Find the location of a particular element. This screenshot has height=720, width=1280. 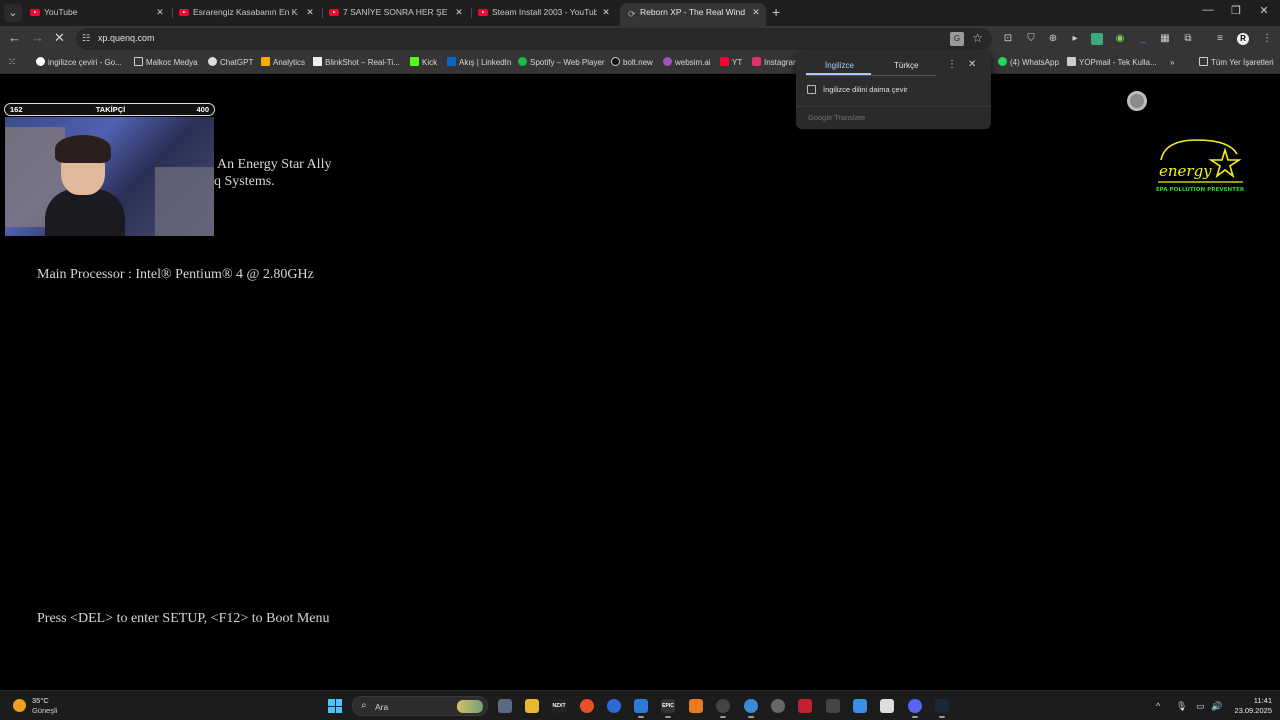

blue-extension-icon: _ is located at coordinates (1143, 39).